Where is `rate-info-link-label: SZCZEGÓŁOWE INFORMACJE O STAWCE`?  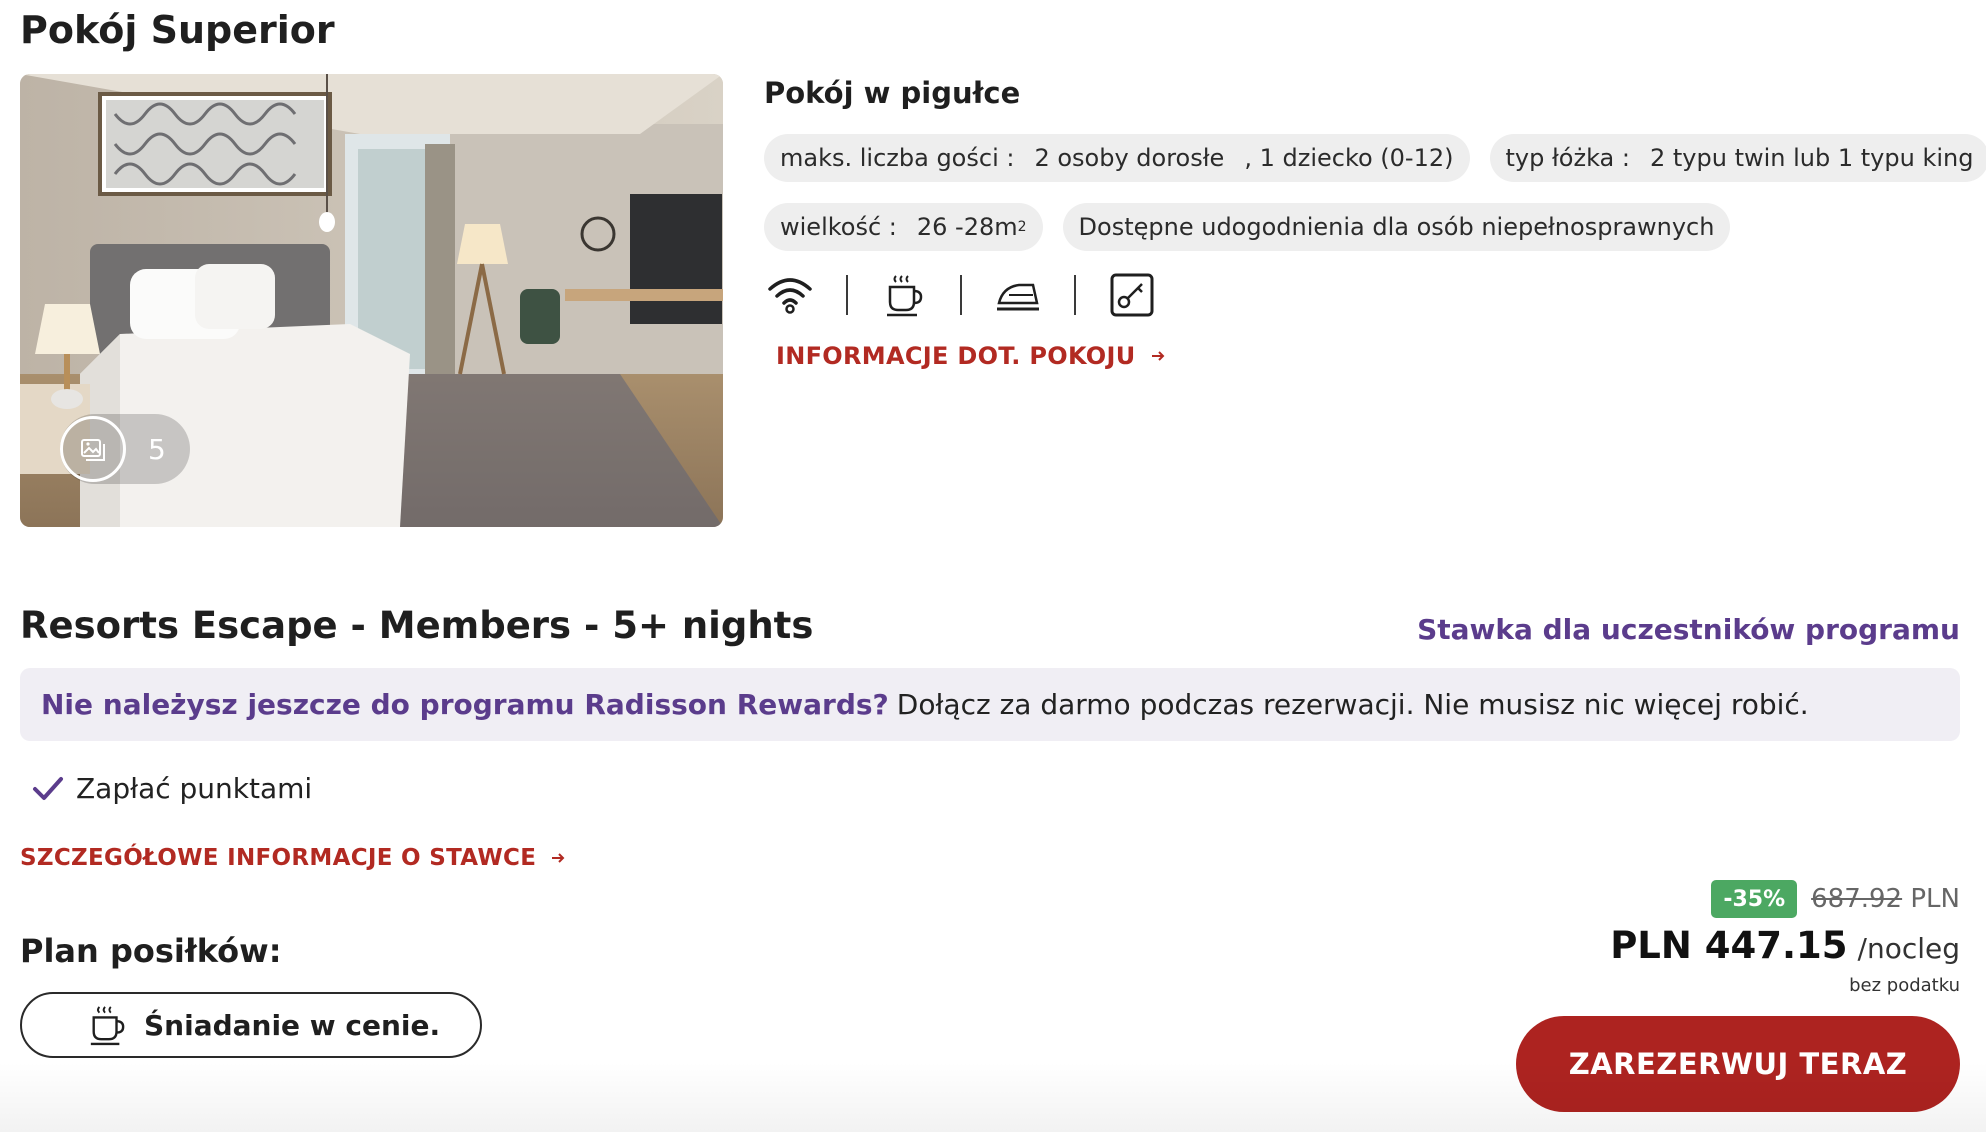
rate-info-link-label: SZCZEGÓŁOWE INFORMACJE O STAWCE is located at coordinates (278, 858).